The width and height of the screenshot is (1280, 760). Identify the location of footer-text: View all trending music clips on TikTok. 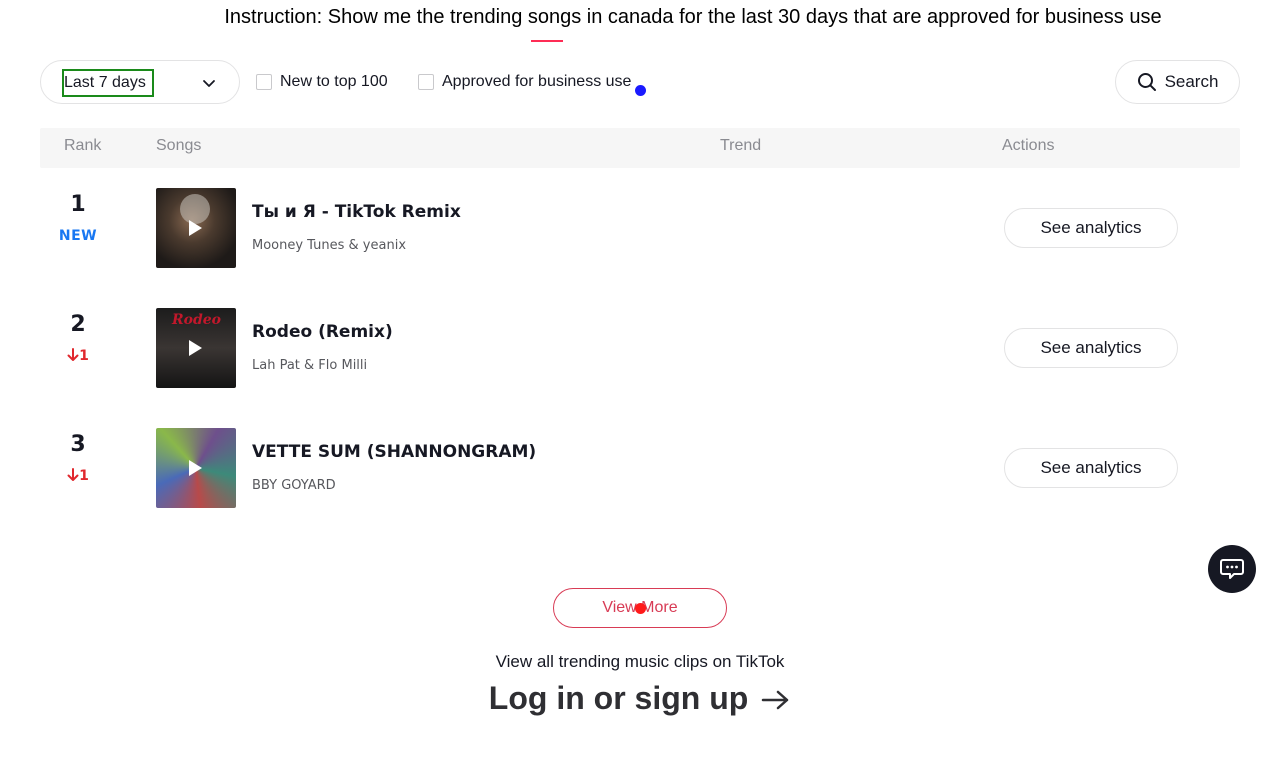
(640, 661).